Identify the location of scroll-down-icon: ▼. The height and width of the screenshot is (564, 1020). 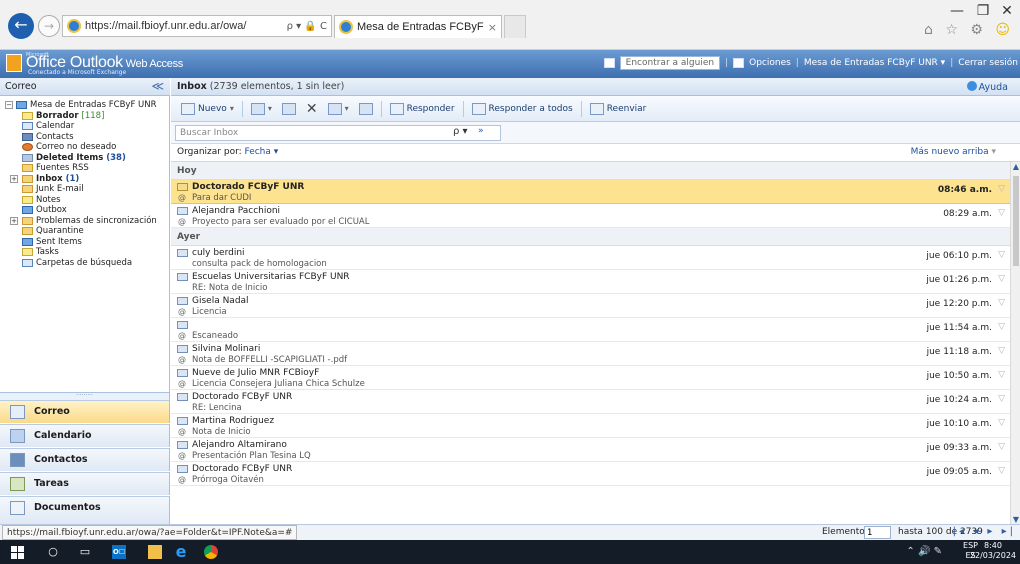
(1015, 519).